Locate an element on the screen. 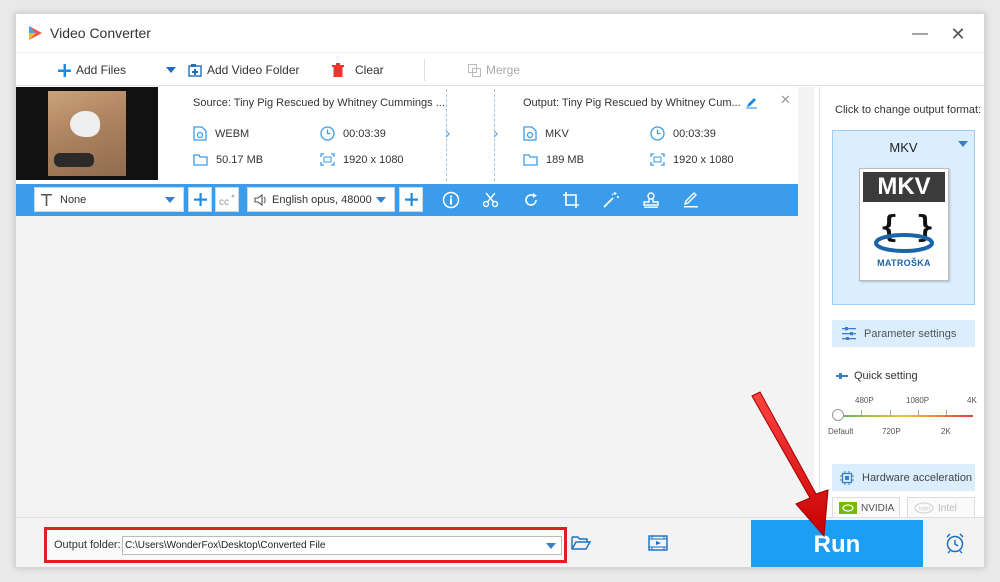 This screenshot has height=582, width=1000. close-window-button: ✕ is located at coordinates (958, 34).